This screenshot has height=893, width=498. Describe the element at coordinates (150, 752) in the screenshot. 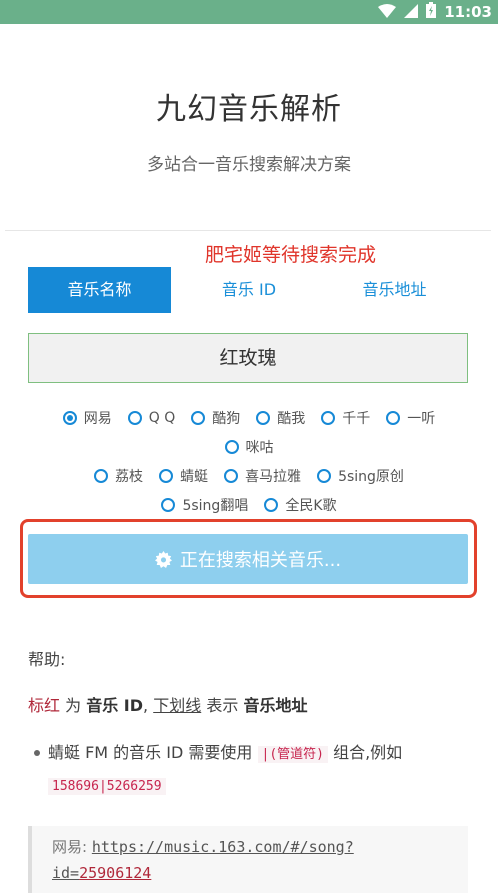

I see `bullet-prefix: 蜻蜓 FM 的音乐 ID 需要使用` at that location.